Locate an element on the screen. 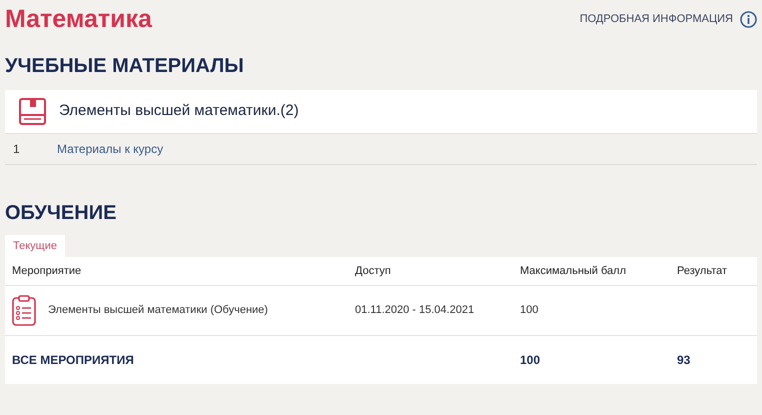  course-title: Элементы высшей математики.(2) is located at coordinates (179, 111).